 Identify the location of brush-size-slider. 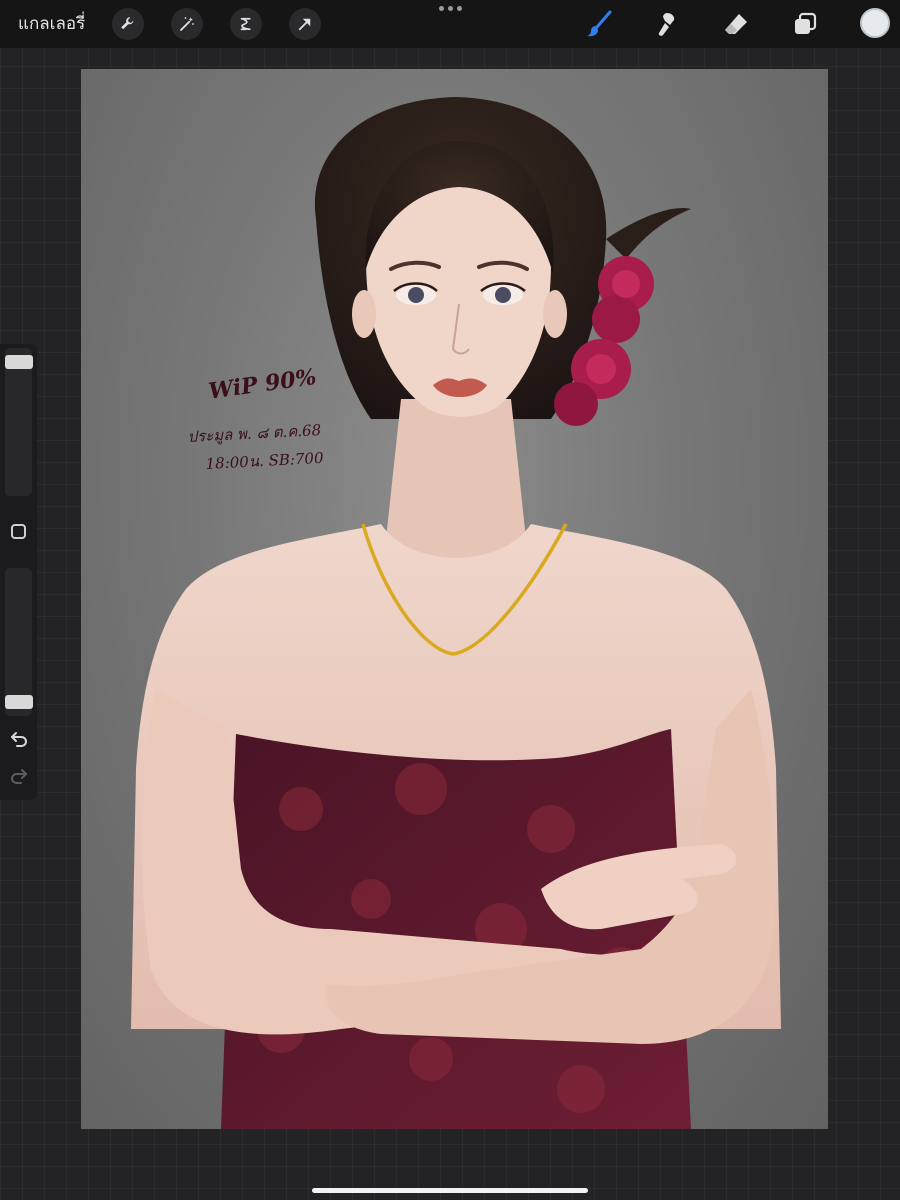
(18, 422).